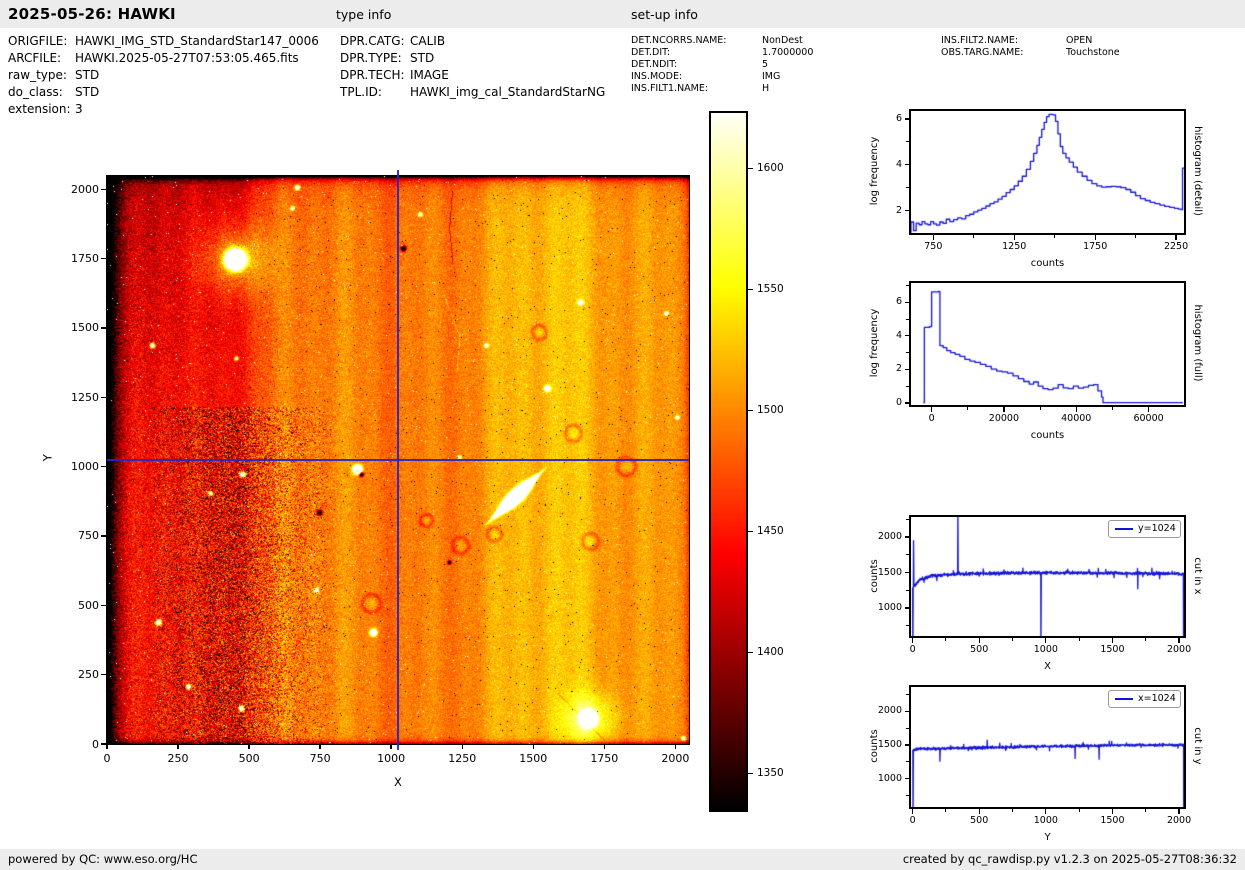 The image size is (1245, 870). I want to click on field-value: 1.7000000, so click(788, 52).